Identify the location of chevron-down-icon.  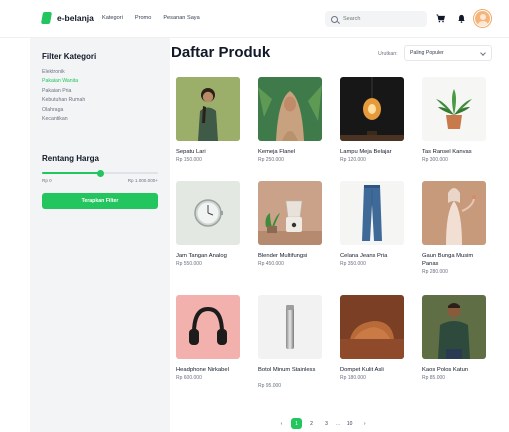
(483, 53).